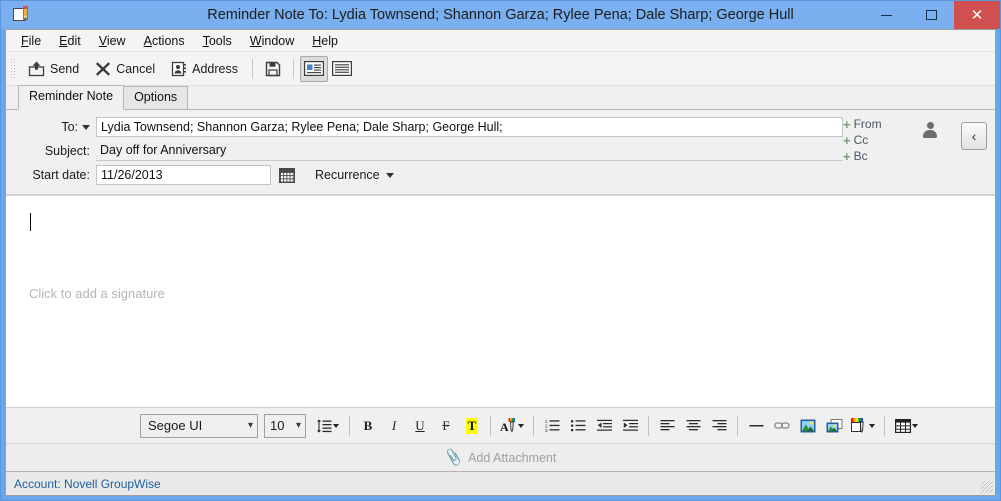 This screenshot has width=1001, height=501. What do you see at coordinates (112, 41) in the screenshot?
I see `menu-view: View` at bounding box center [112, 41].